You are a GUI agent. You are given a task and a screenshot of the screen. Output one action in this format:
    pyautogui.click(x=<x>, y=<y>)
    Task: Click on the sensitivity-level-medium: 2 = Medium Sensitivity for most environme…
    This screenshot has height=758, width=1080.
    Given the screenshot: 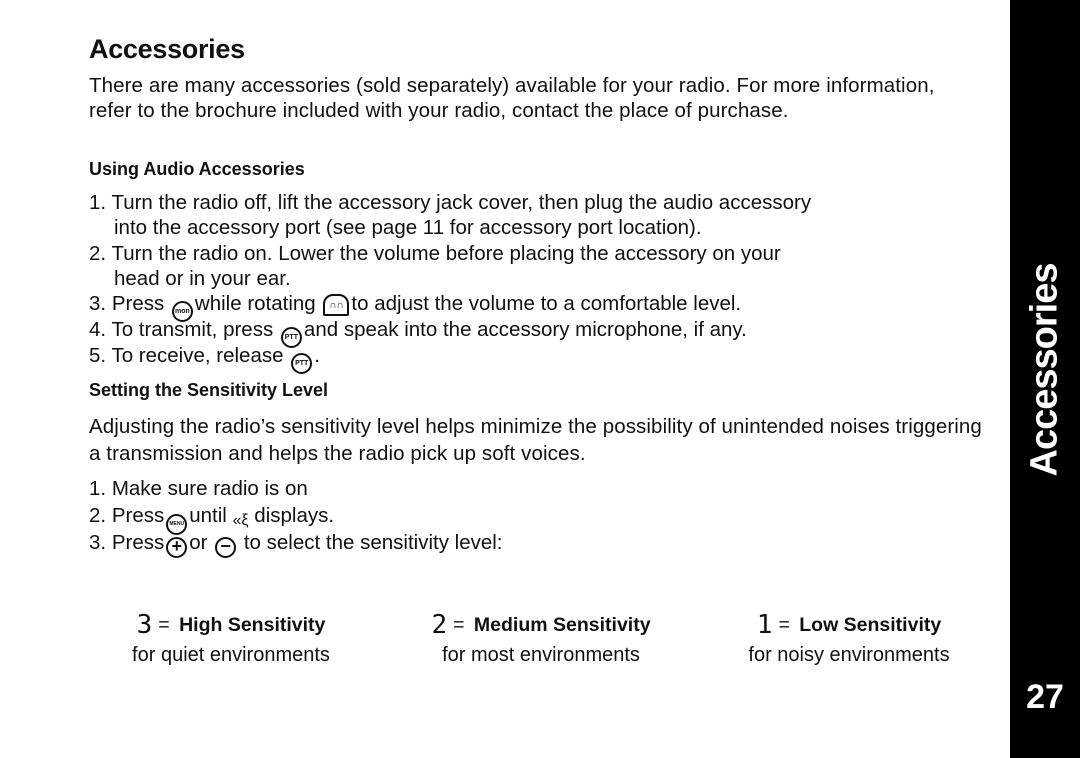 What is the action you would take?
    pyautogui.click(x=541, y=638)
    